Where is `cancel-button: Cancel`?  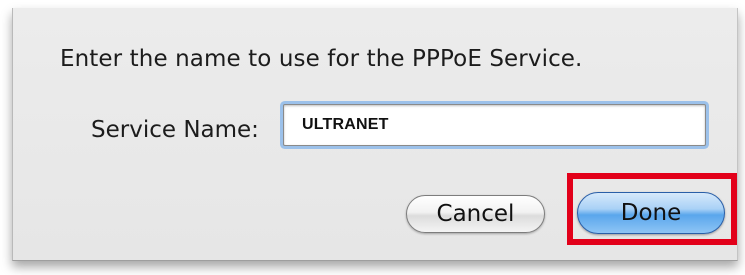
cancel-button: Cancel is located at coordinates (475, 214).